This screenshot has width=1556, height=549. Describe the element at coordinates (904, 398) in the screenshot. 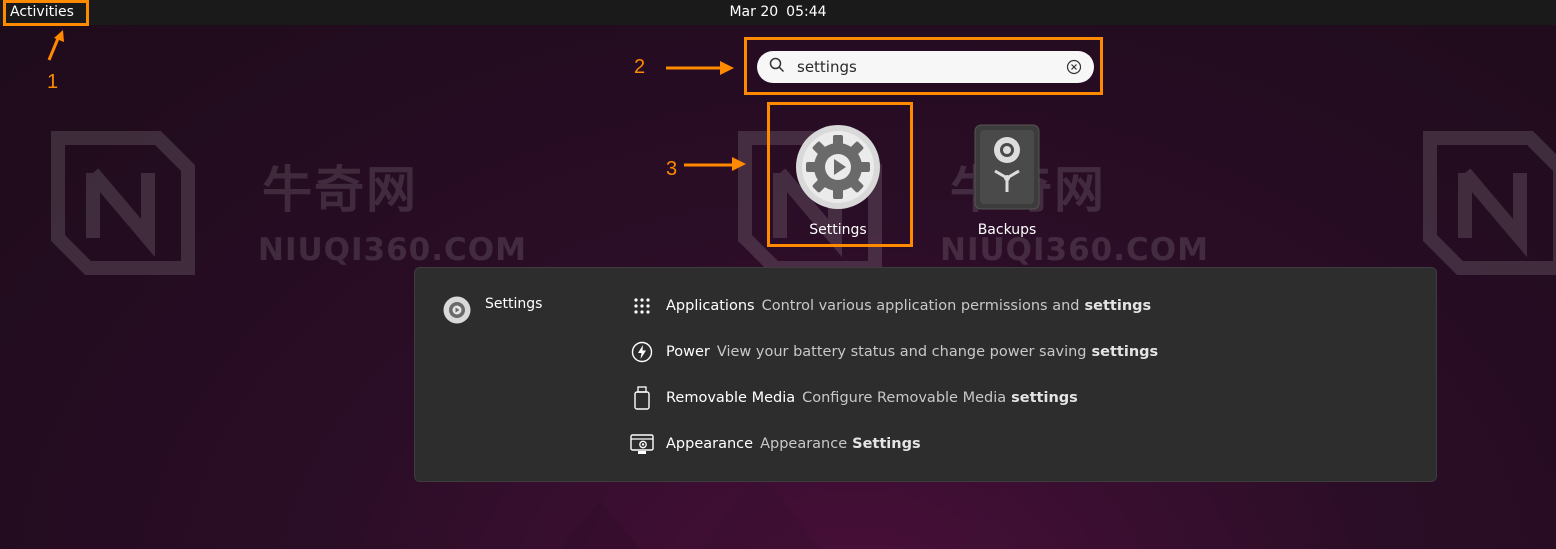

I see `result-description: Configure Removable Media` at that location.